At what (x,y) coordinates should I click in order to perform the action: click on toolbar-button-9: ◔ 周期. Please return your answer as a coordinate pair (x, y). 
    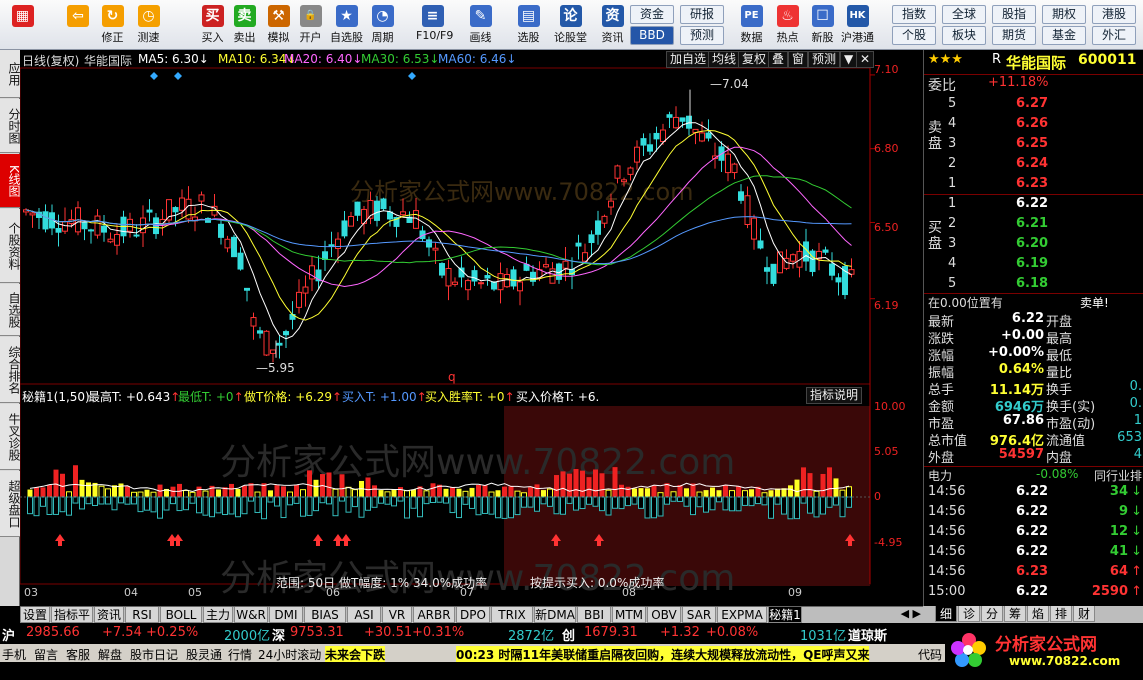
    Looking at the image, I should click on (382, 25).